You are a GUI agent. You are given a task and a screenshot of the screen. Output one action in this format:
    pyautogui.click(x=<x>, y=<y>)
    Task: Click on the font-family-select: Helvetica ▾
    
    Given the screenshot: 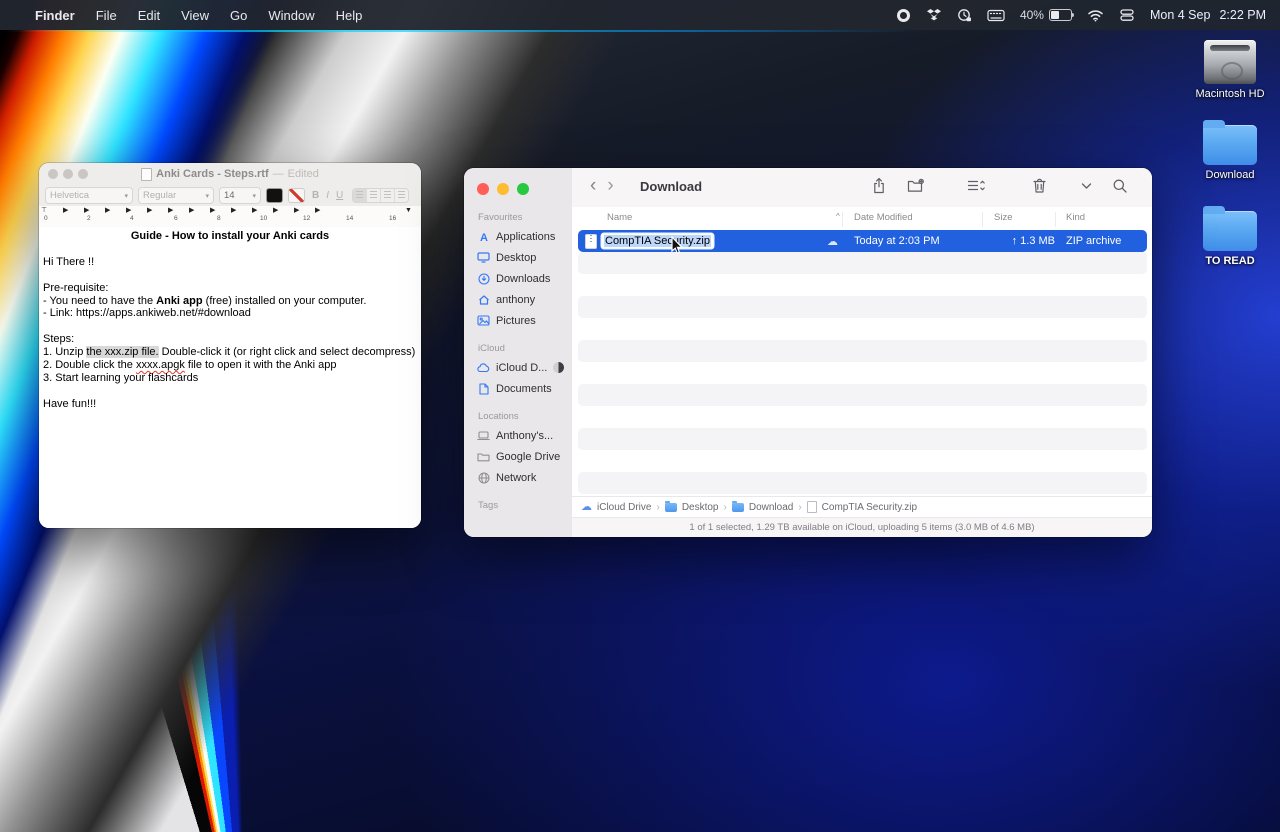 What is the action you would take?
    pyautogui.click(x=89, y=195)
    